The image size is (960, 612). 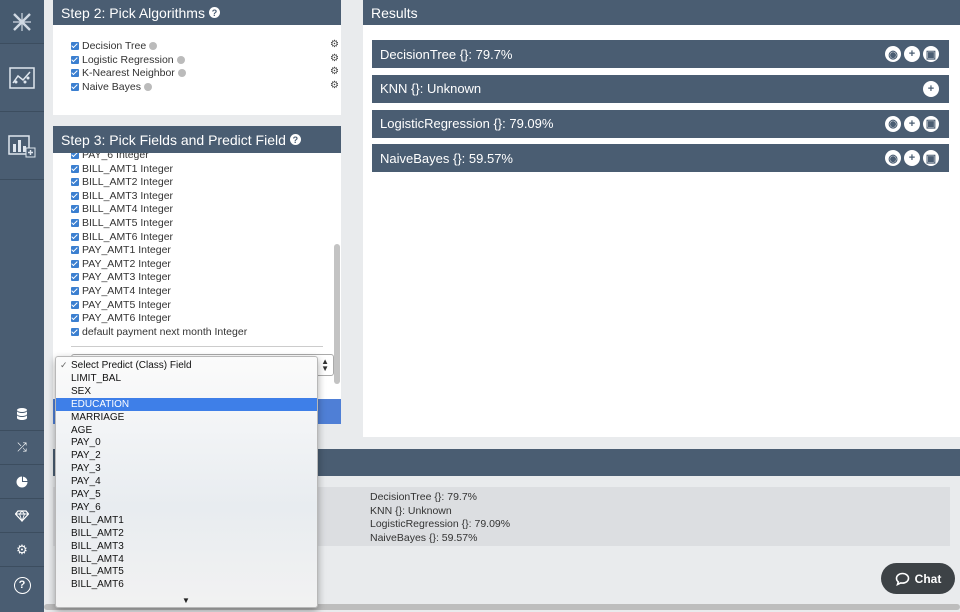 What do you see at coordinates (186, 430) in the screenshot?
I see `dropdown-option: AGE` at bounding box center [186, 430].